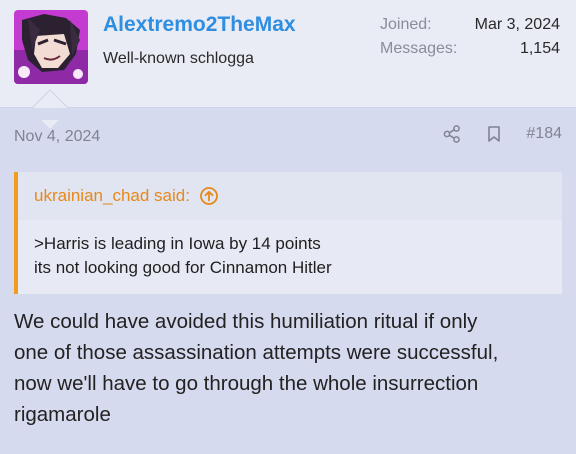 The height and width of the screenshot is (454, 576). What do you see at coordinates (517, 24) in the screenshot?
I see `joined-value: Mar 3, 2024` at bounding box center [517, 24].